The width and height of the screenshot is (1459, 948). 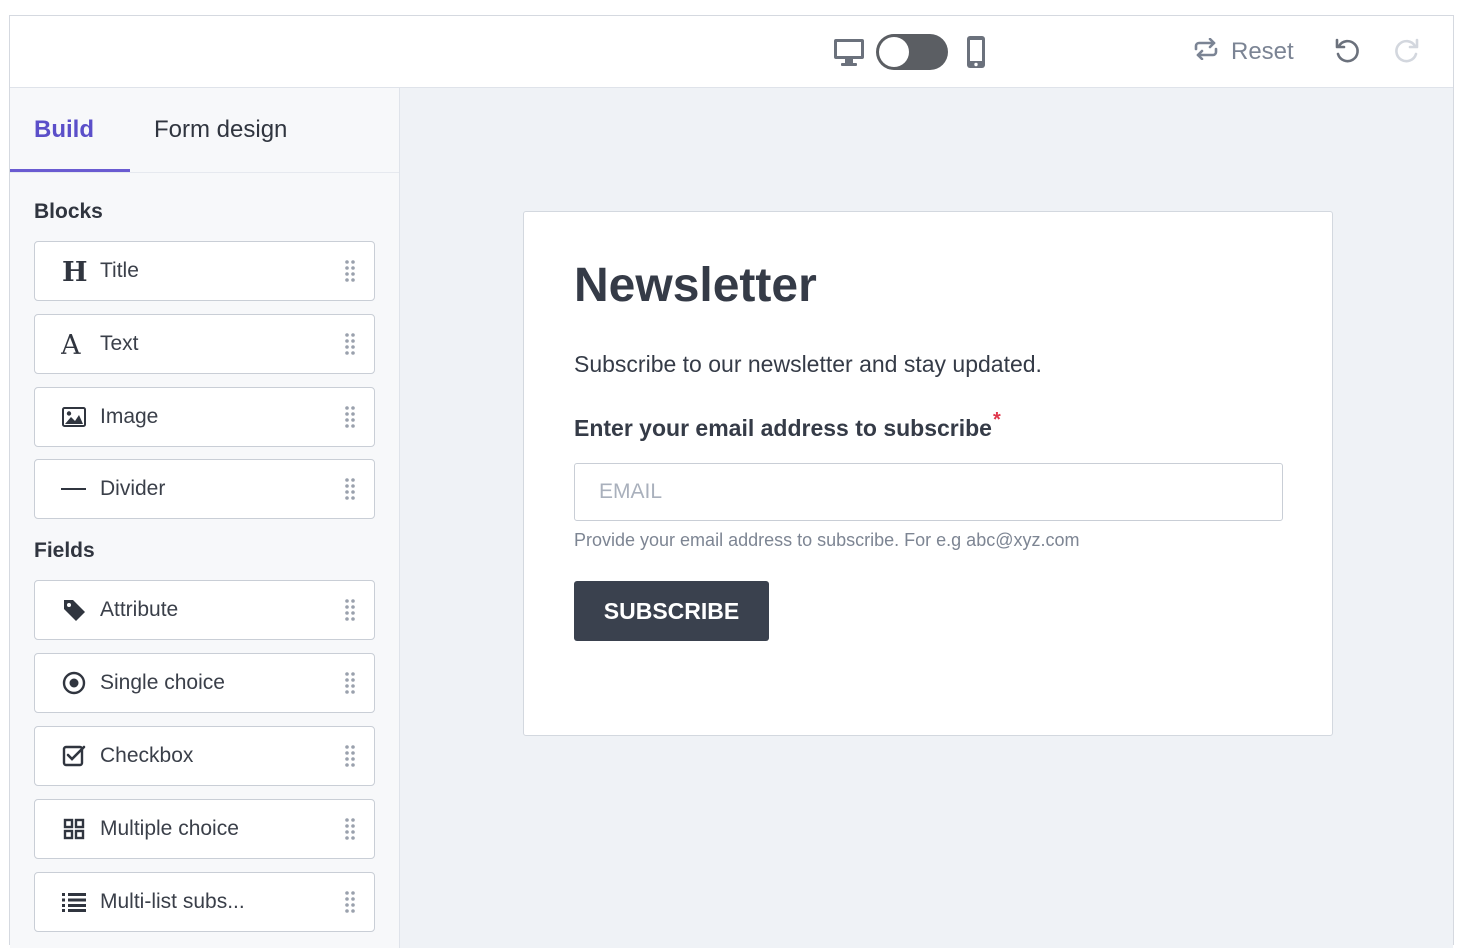 I want to click on field-label: Multiple choice, so click(x=169, y=828).